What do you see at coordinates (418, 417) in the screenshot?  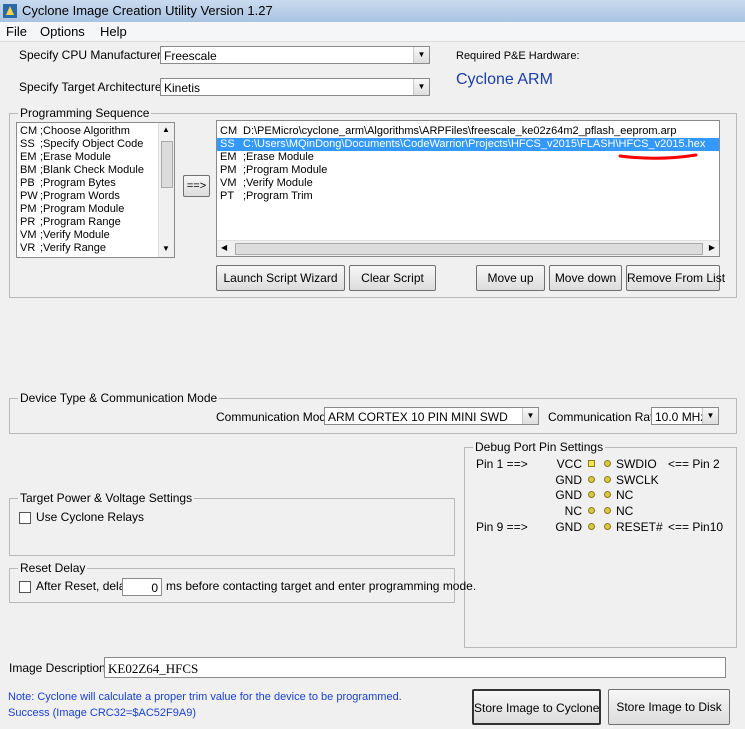 I see `comm-mode-value: ARM CORTEX 10 PIN MINI SWD` at bounding box center [418, 417].